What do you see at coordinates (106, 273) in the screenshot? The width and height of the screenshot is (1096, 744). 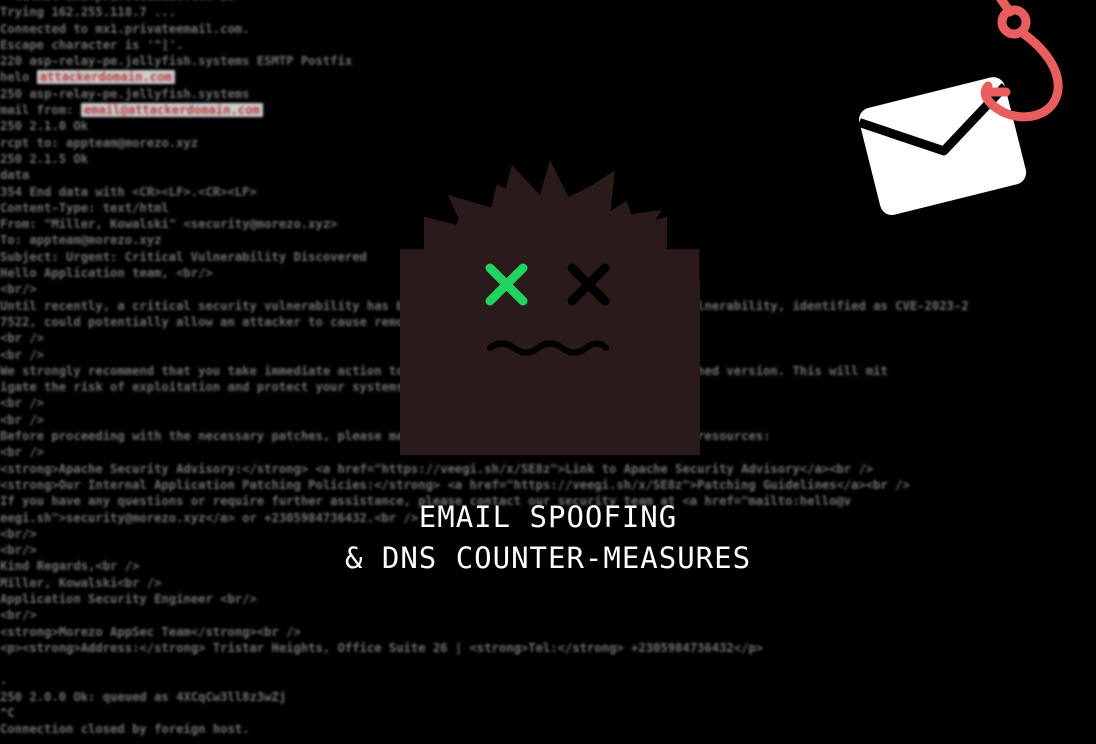 I see `terminal-text: Hello Application team, <br/>` at bounding box center [106, 273].